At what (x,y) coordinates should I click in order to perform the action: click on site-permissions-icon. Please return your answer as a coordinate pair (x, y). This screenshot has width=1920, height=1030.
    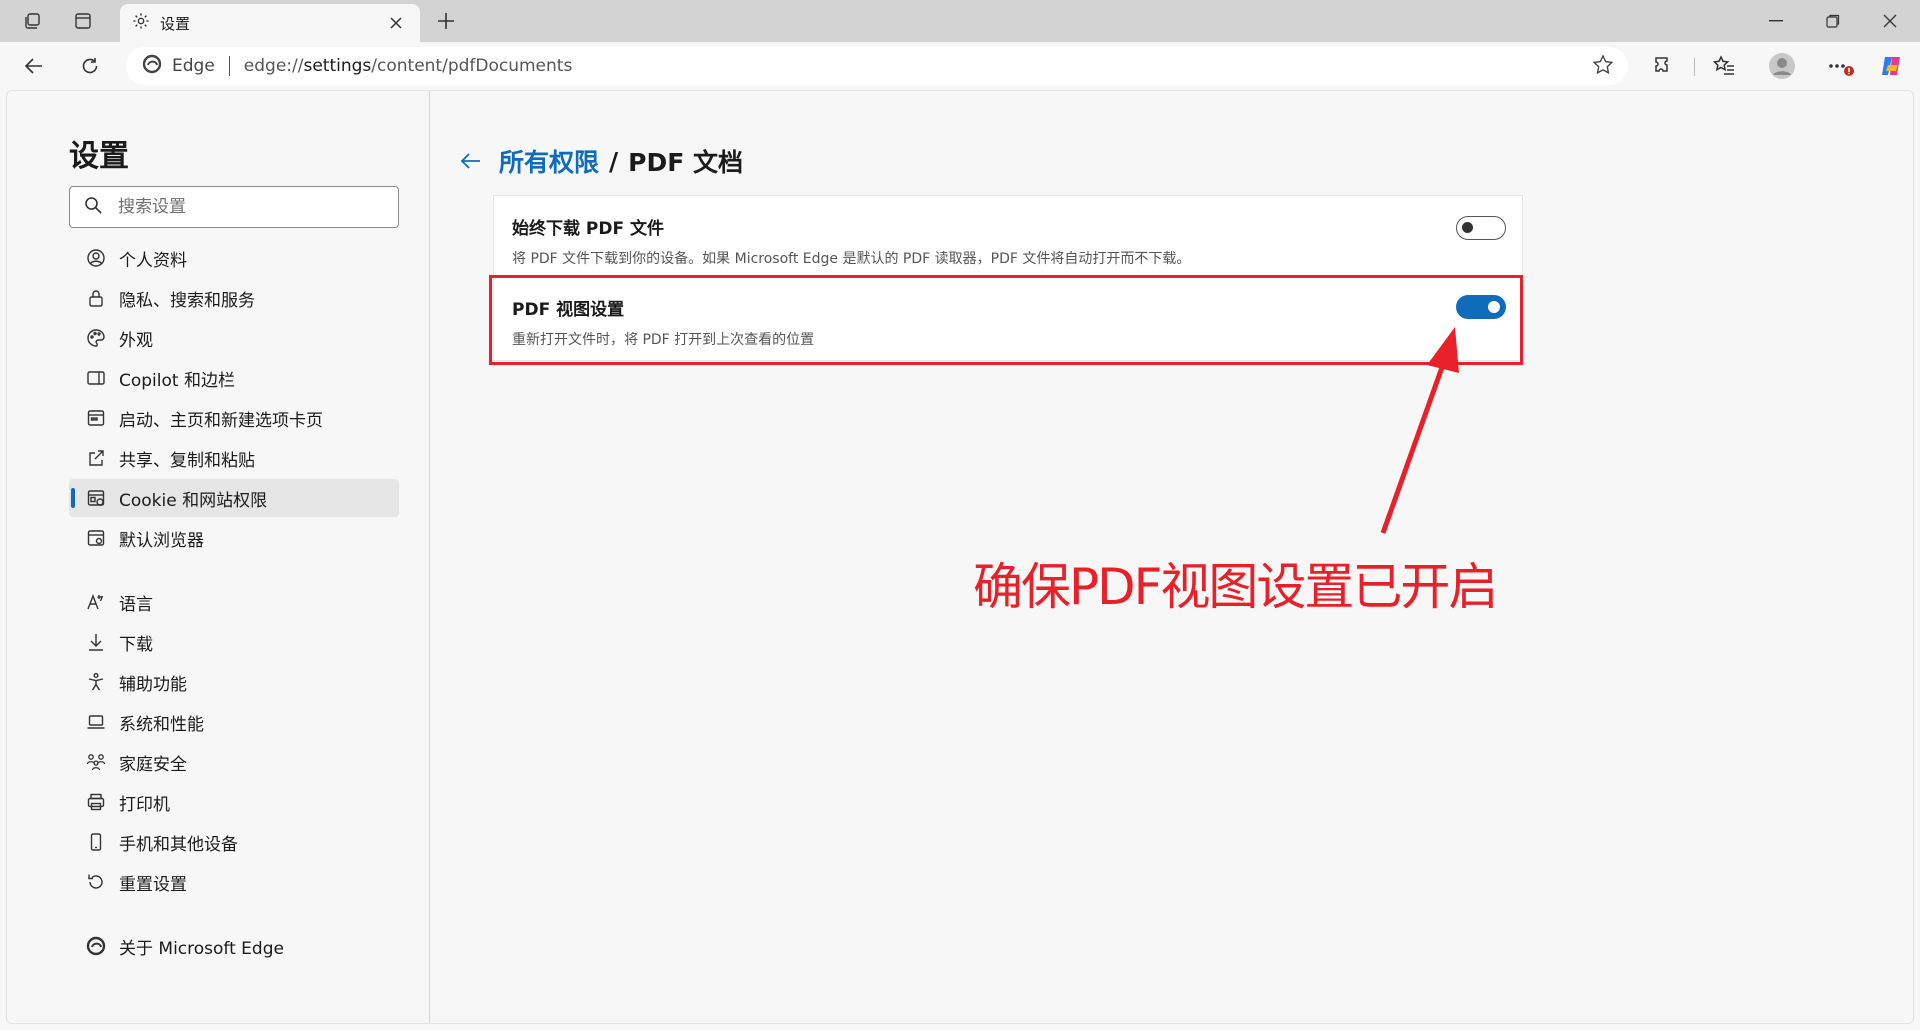
    Looking at the image, I should click on (96, 498).